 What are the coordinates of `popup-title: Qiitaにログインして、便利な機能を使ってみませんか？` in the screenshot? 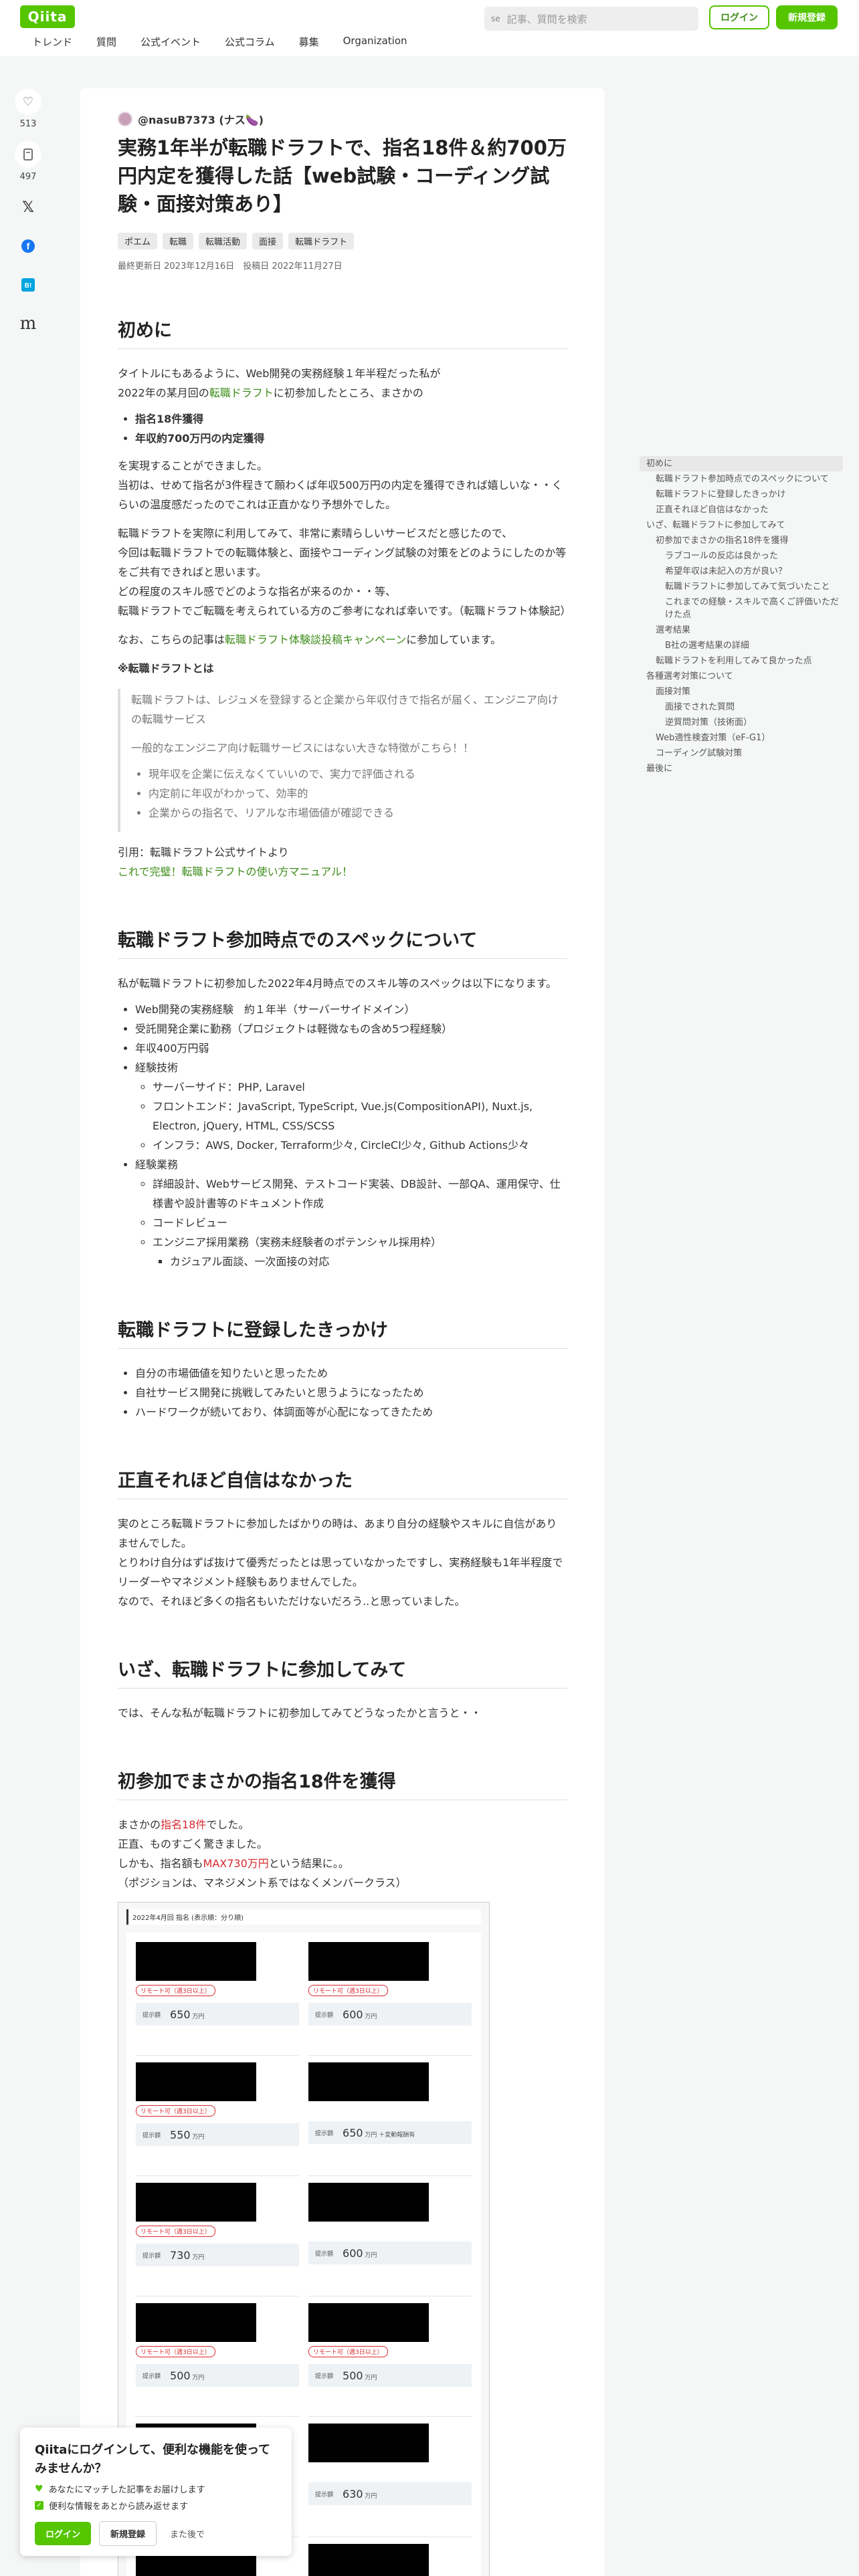 It's located at (153, 2459).